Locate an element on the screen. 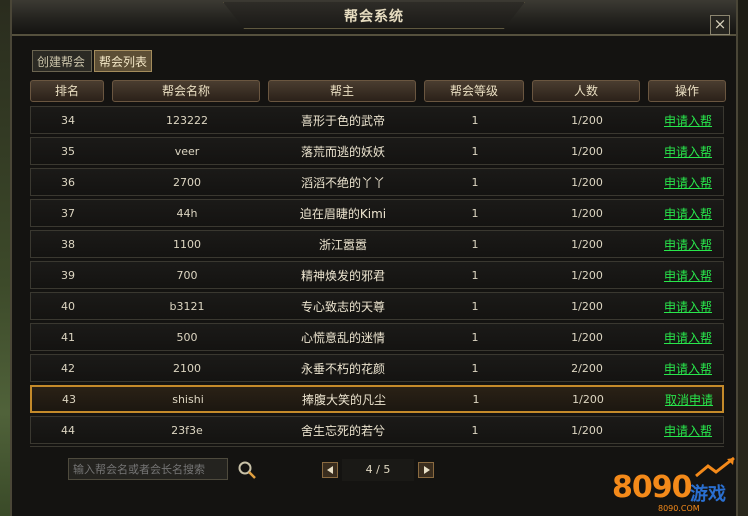 The image size is (748, 516). table-row: 34 123222 喜形于色的武帝 1 1/200 申请入帮 is located at coordinates (377, 120).